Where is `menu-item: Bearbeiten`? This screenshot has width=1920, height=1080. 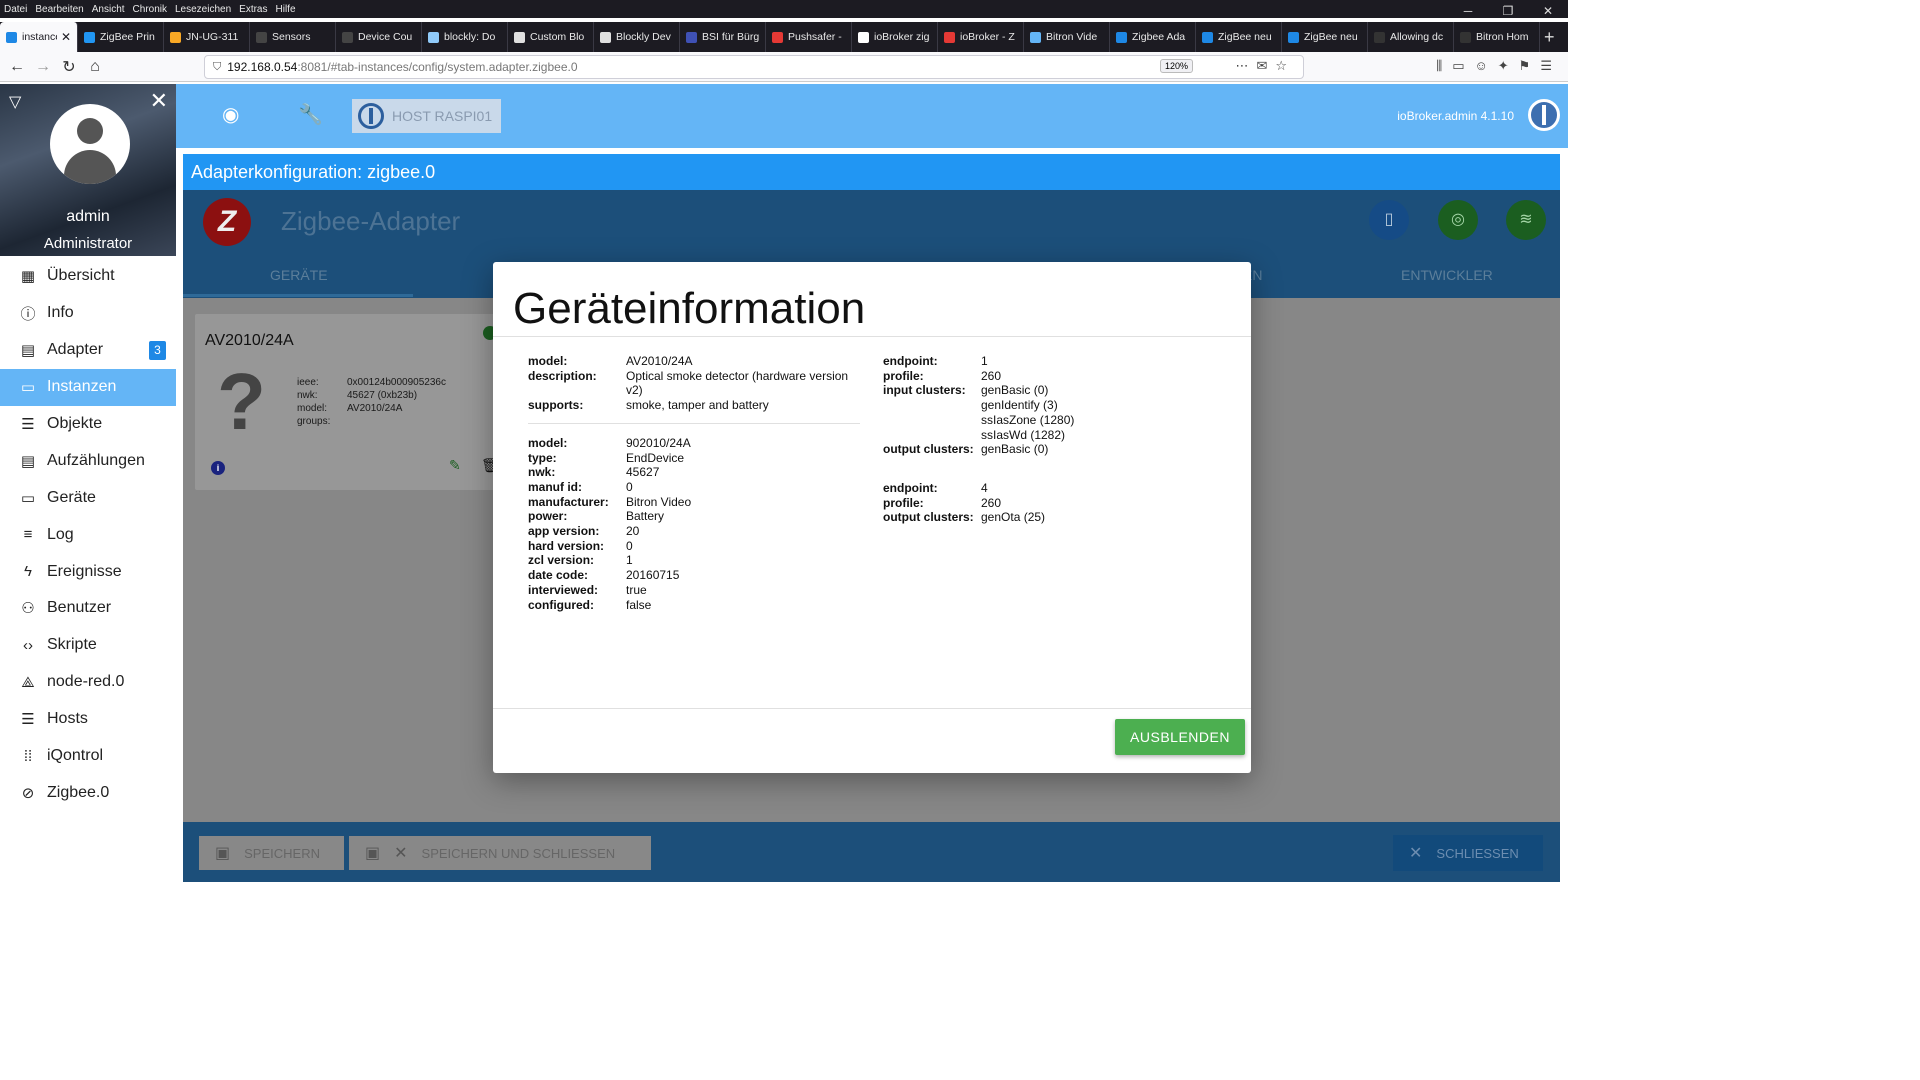
menu-item: Bearbeiten is located at coordinates (59, 9).